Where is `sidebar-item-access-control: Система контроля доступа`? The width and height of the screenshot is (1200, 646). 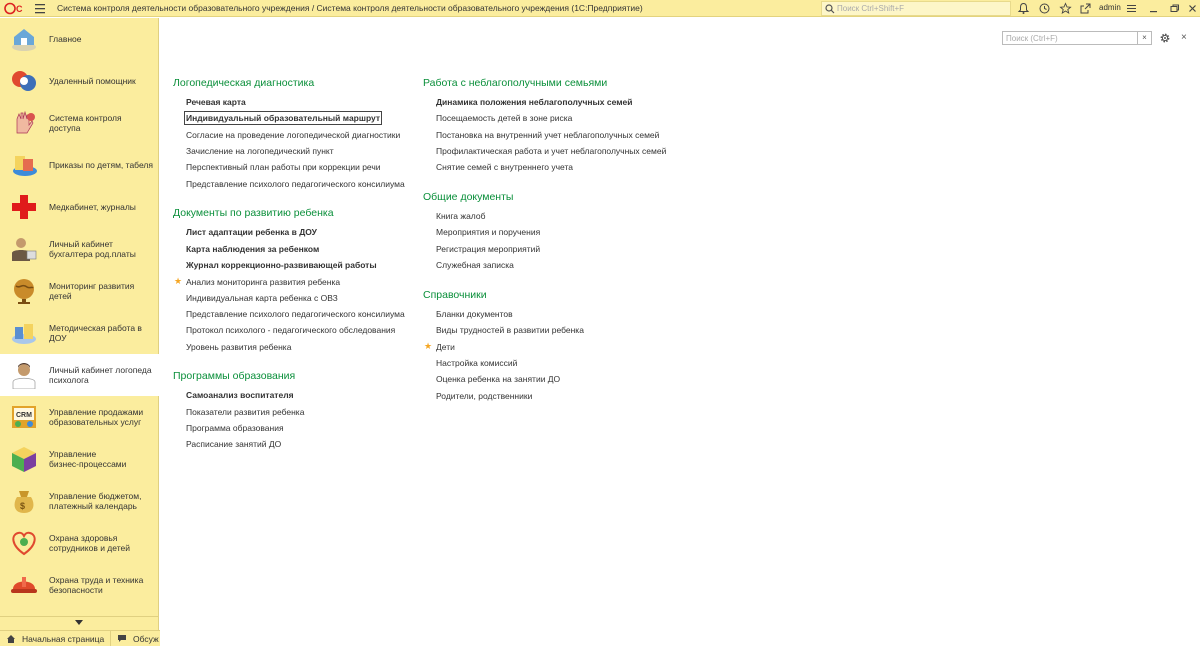 sidebar-item-access-control: Система контроля доступа is located at coordinates (79, 123).